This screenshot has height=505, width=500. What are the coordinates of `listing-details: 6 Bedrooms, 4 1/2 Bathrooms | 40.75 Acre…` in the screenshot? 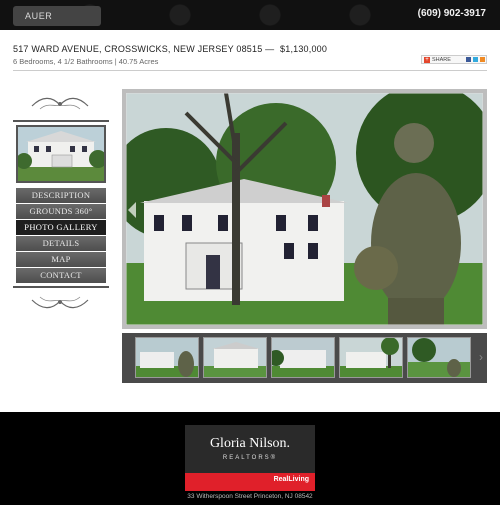 It's located at (86, 61).